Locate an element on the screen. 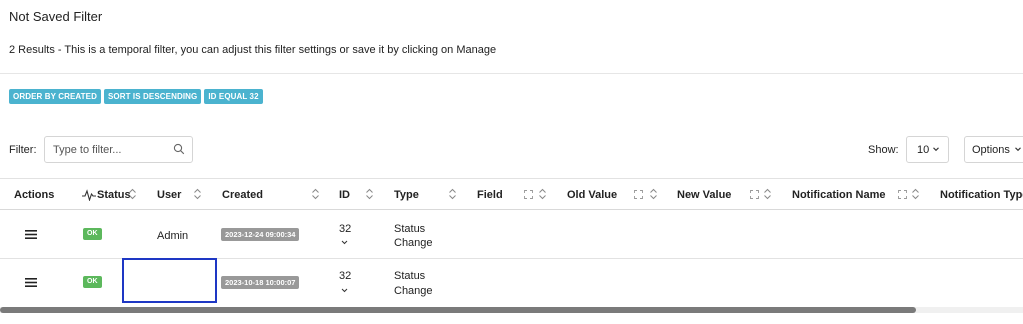 This screenshot has width=1023, height=324. header-bottom-border is located at coordinates (511, 209).